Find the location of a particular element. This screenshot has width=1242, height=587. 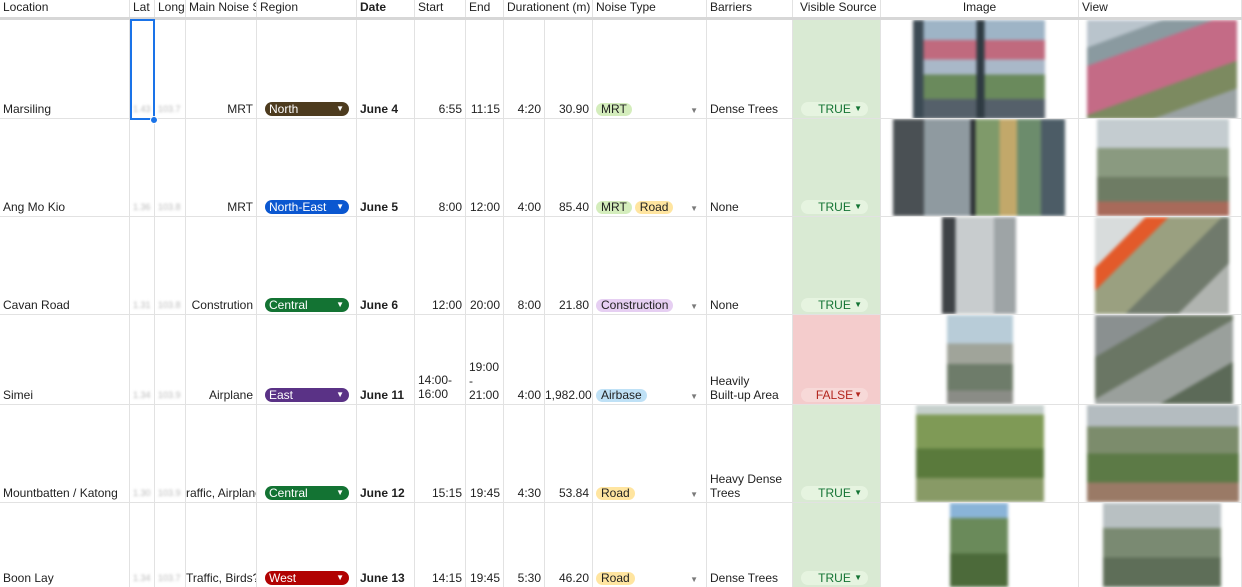

fill-handle is located at coordinates (154, 120).